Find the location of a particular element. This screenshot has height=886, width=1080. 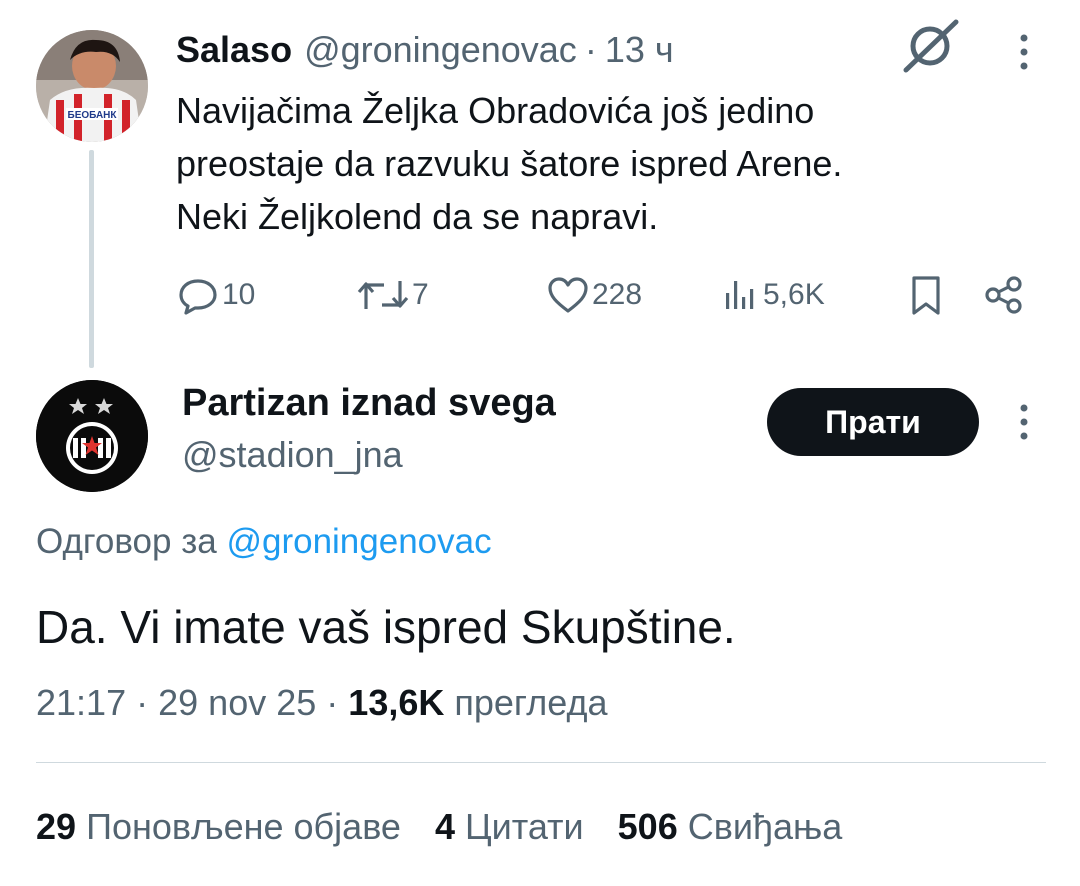

likes-stat: 506 Свиђања is located at coordinates (730, 827).